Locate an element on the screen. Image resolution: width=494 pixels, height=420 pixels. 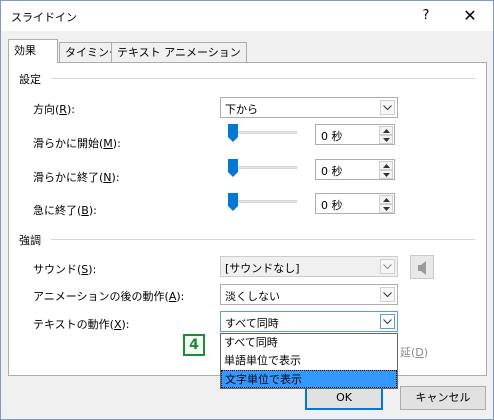
step-badge: 4 is located at coordinates (194, 345).